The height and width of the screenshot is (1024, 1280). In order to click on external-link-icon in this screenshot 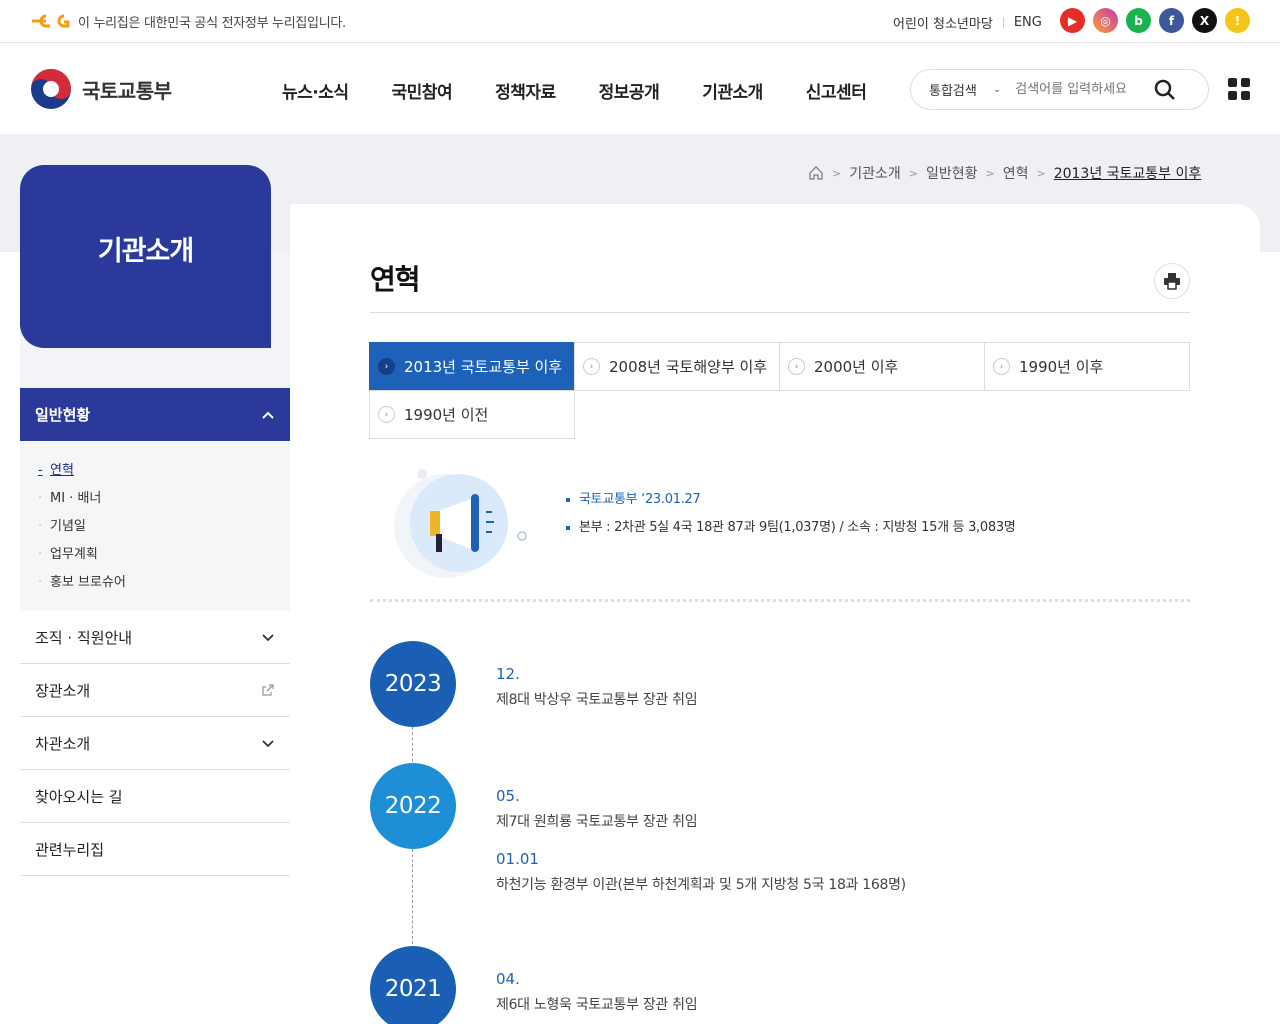, I will do `click(268, 690)`.